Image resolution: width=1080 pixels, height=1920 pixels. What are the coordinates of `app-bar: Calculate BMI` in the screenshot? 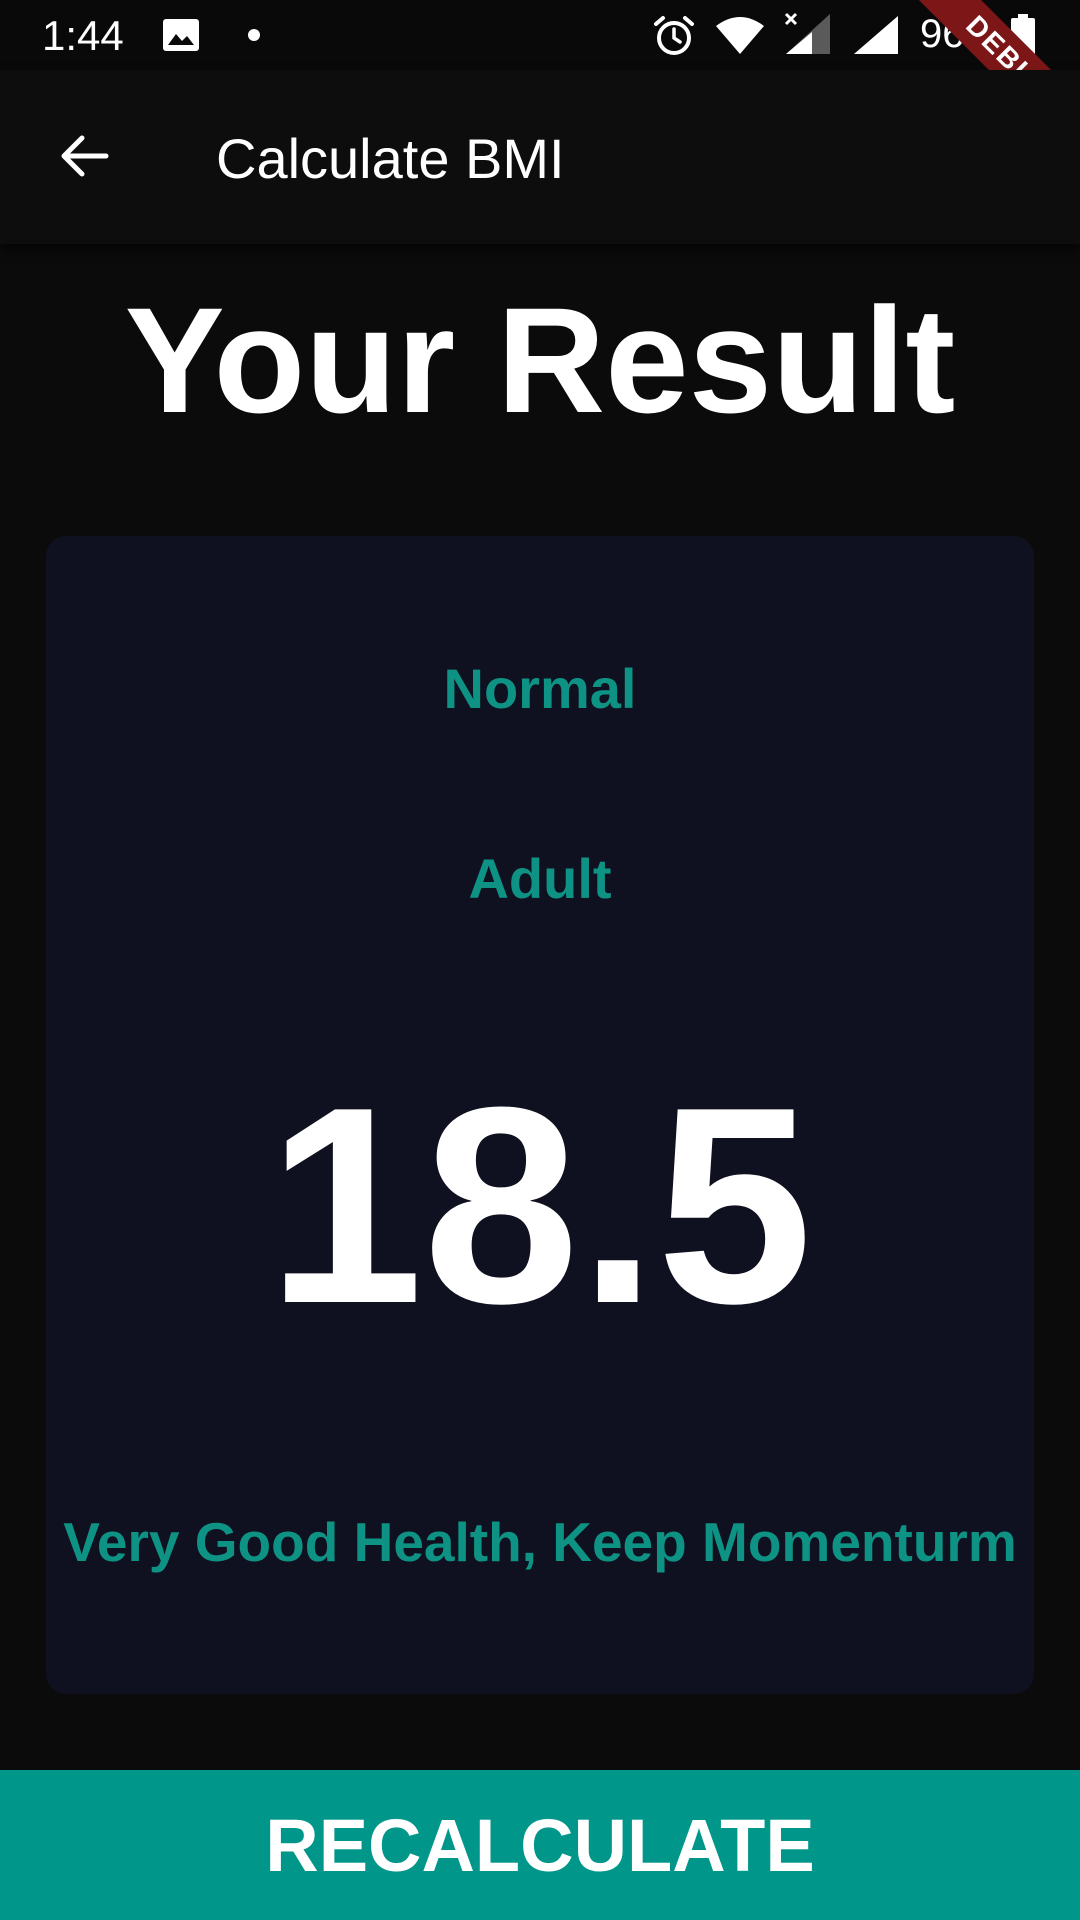 It's located at (540, 157).